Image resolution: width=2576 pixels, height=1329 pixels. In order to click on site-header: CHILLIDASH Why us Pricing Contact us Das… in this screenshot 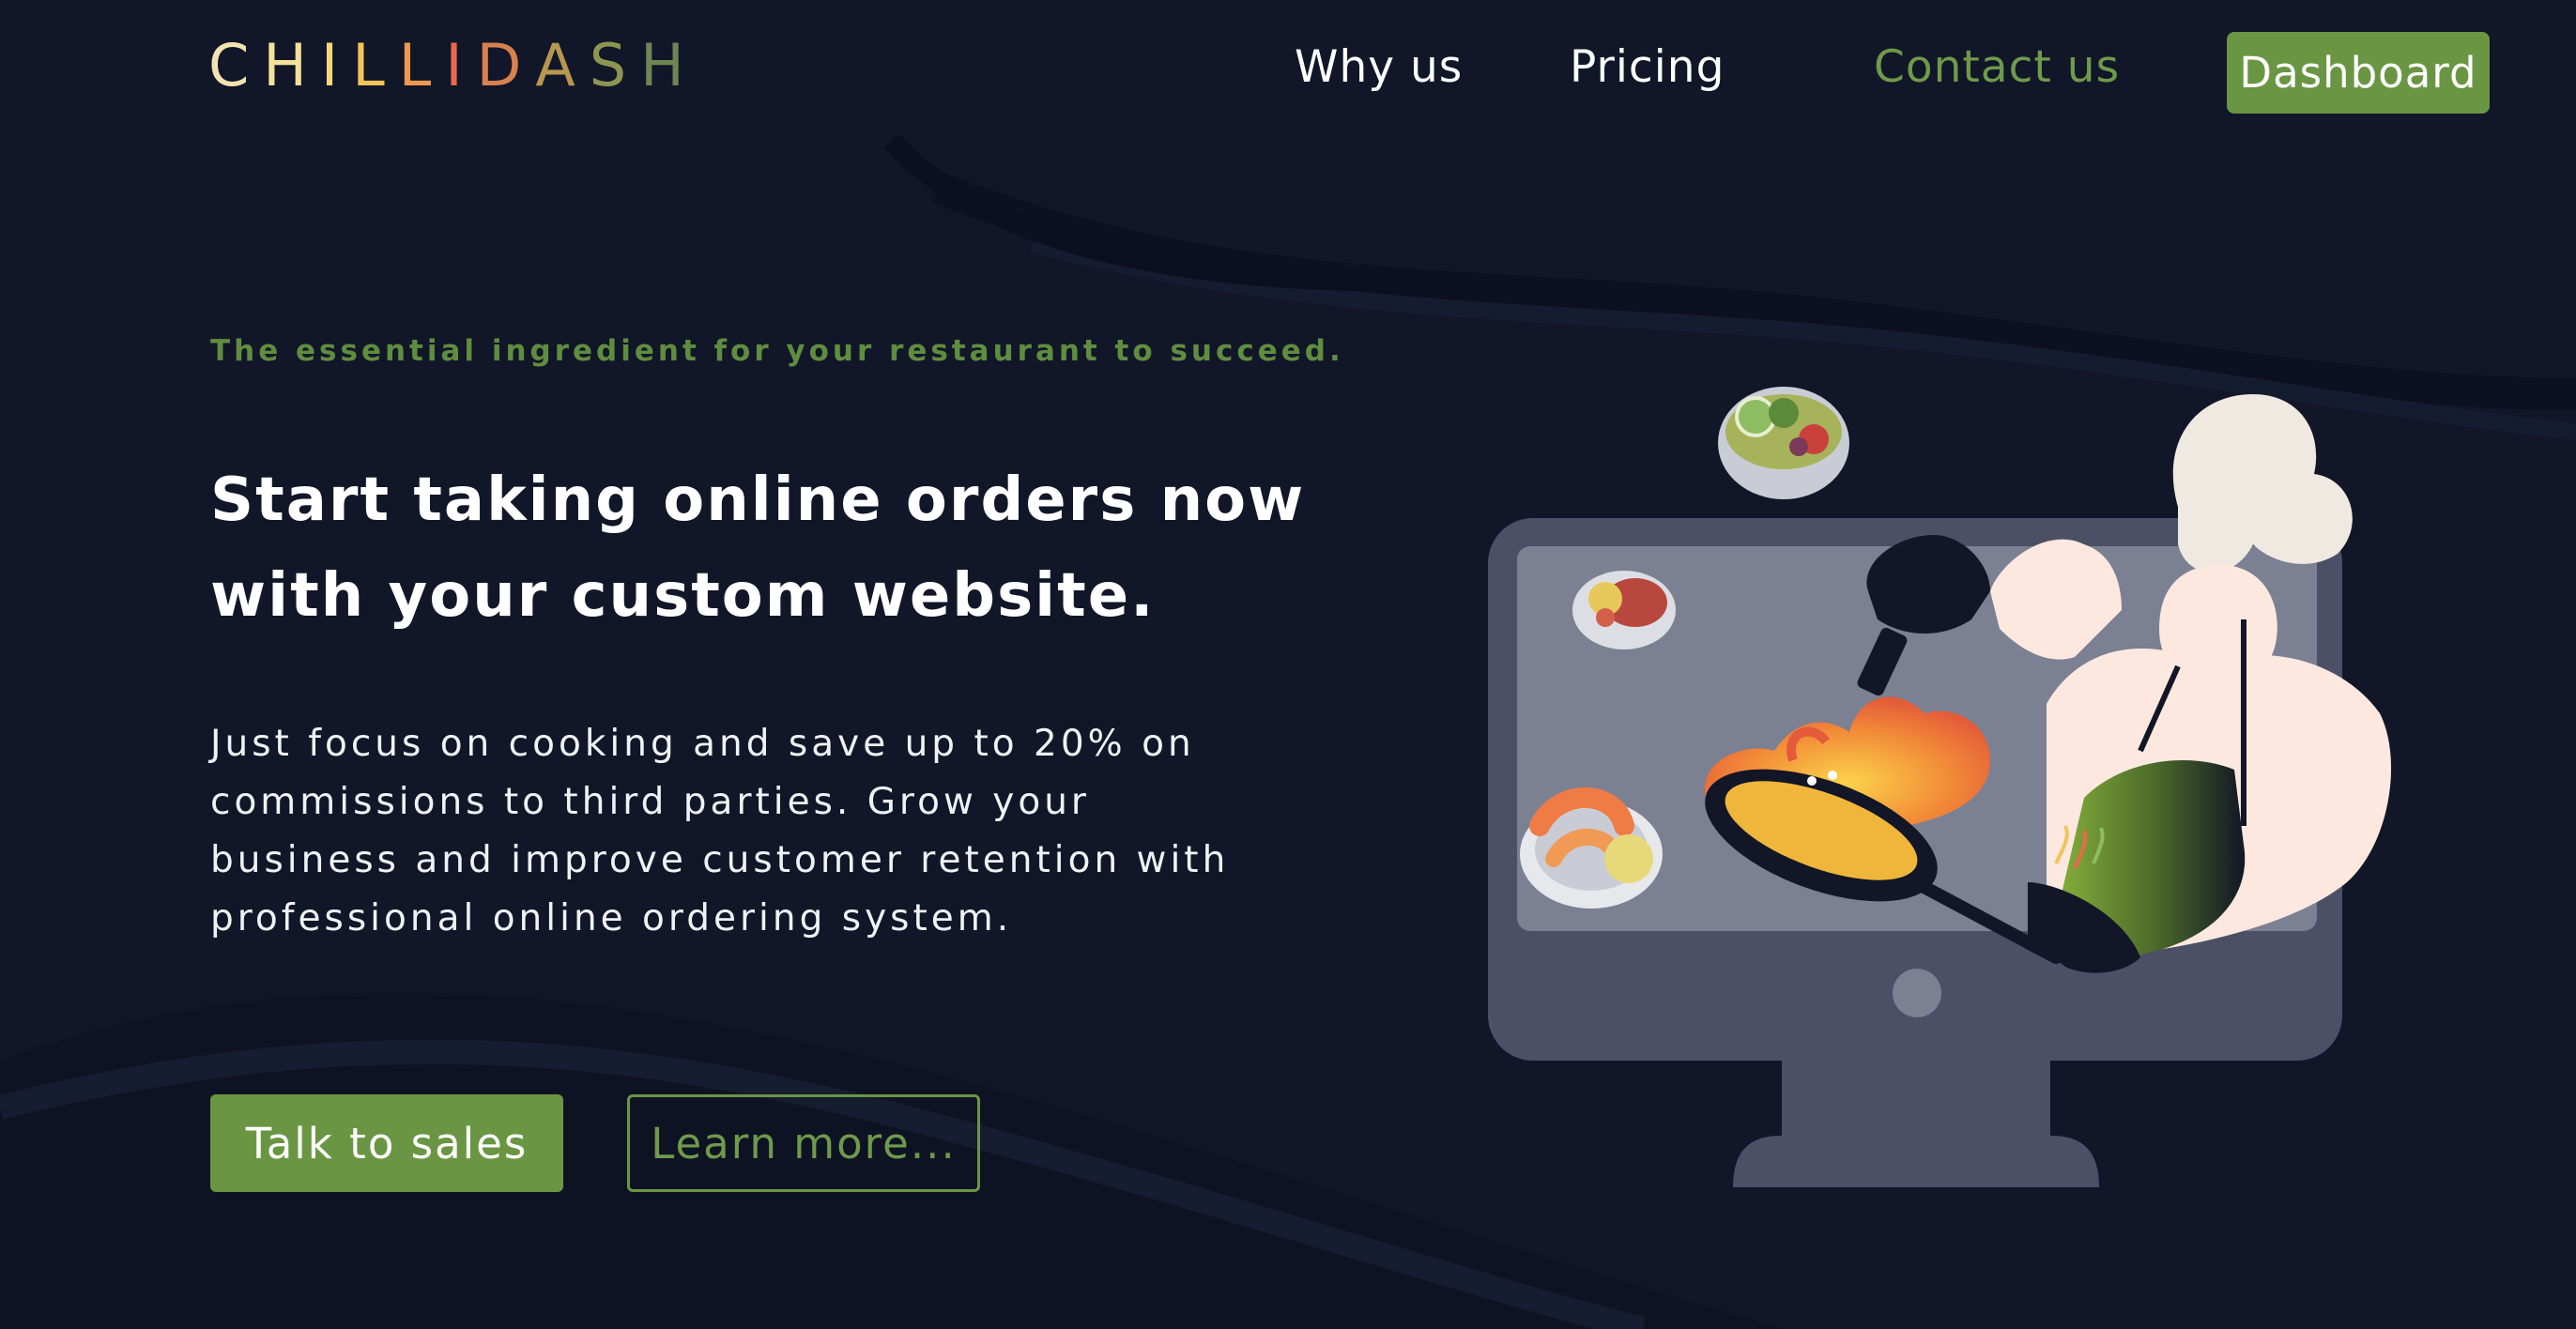, I will do `click(1288, 75)`.